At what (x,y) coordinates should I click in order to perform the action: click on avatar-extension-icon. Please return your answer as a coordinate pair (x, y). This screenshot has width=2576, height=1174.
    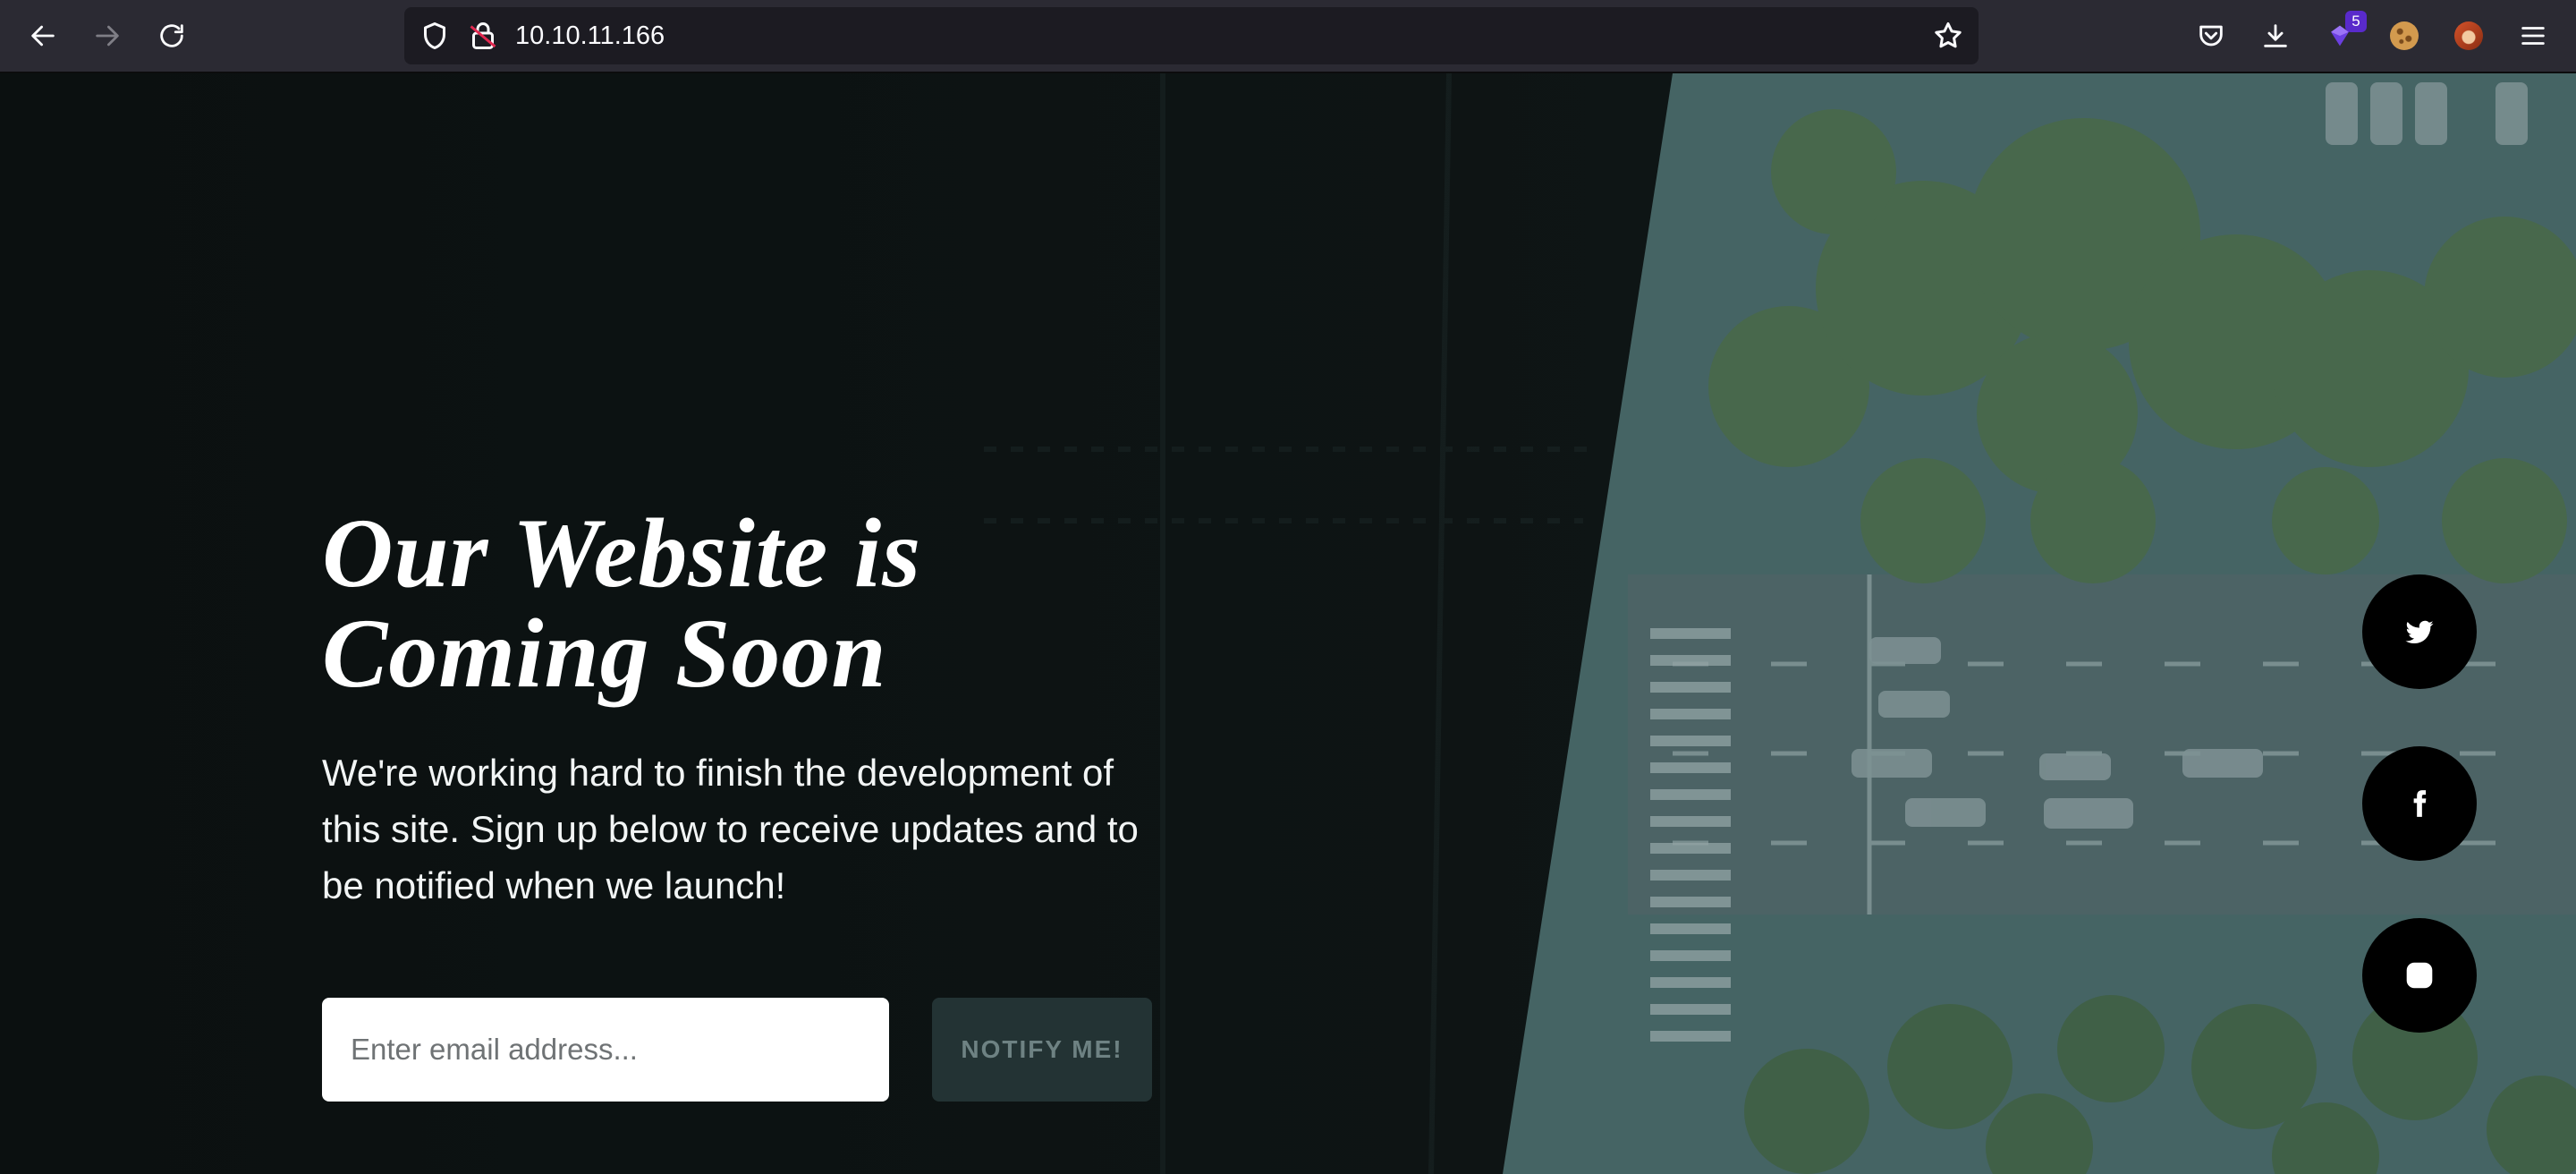
    Looking at the image, I should click on (2468, 35).